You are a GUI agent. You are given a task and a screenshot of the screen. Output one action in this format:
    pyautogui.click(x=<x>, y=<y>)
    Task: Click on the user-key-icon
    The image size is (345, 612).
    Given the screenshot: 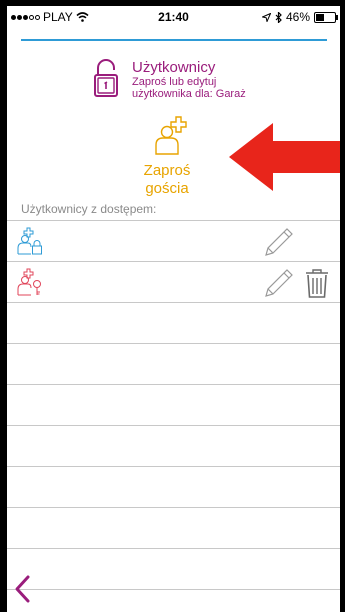 What is the action you would take?
    pyautogui.click(x=29, y=282)
    